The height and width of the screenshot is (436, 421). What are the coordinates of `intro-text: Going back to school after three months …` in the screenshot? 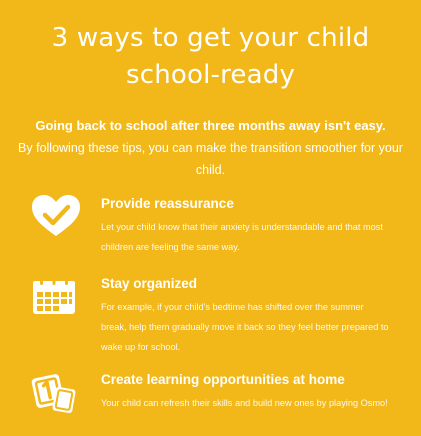 It's located at (210, 148).